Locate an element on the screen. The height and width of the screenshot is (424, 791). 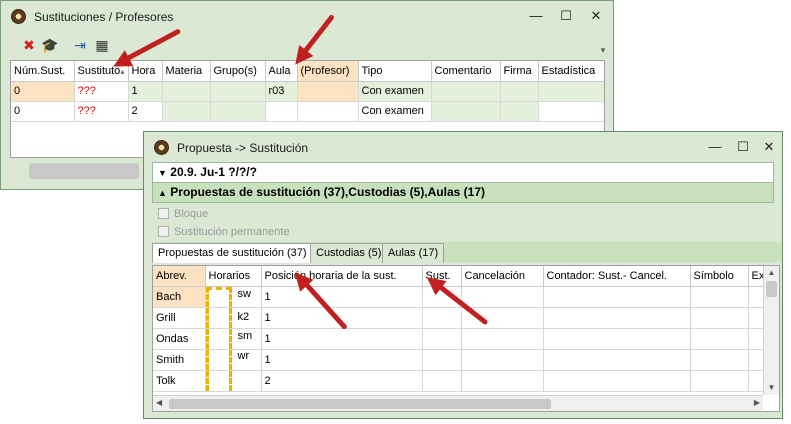
permanent-substitution-checkbox: Sustitución permanente is located at coordinates (224, 232).